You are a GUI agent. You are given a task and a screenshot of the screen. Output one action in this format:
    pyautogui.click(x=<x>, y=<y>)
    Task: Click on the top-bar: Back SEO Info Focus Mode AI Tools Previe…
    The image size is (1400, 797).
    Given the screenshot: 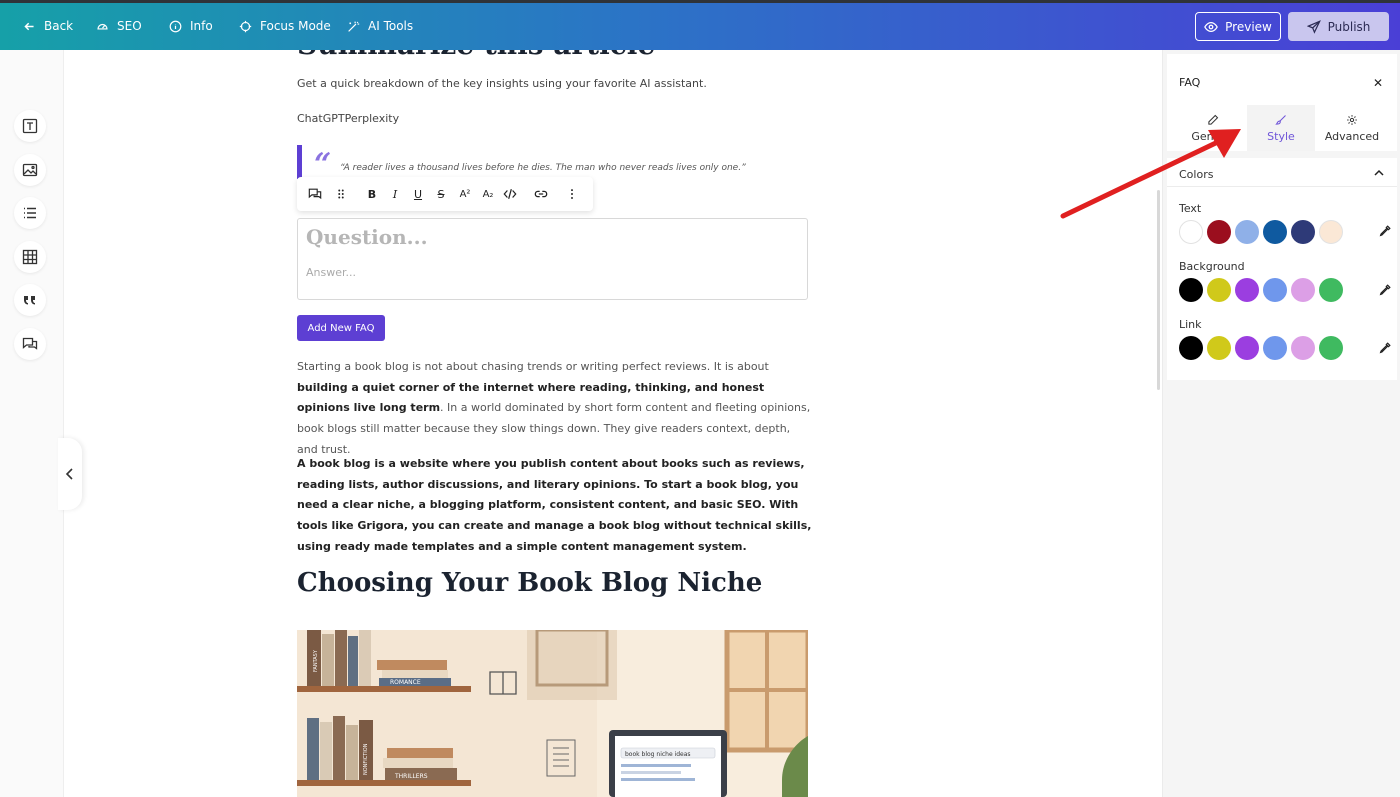 What is the action you would take?
    pyautogui.click(x=700, y=25)
    